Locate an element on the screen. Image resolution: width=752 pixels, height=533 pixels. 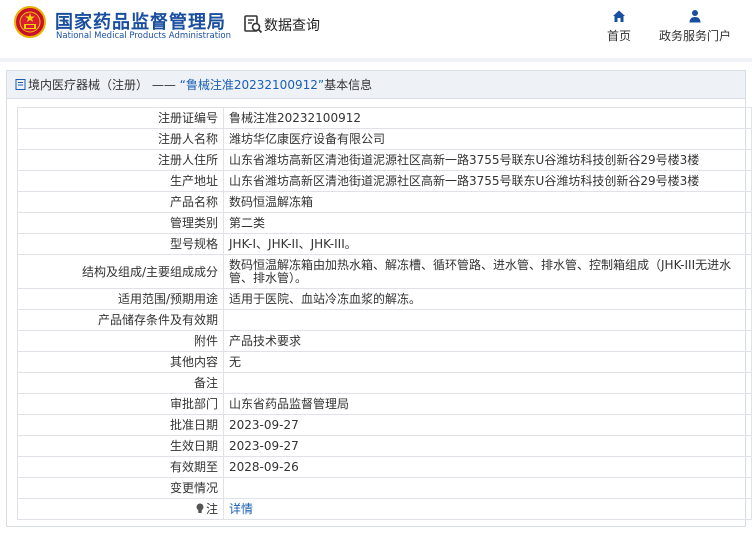
table-row: 注册人名称 潍坊华亿康医疗设备有限公司 is located at coordinates (384, 139).